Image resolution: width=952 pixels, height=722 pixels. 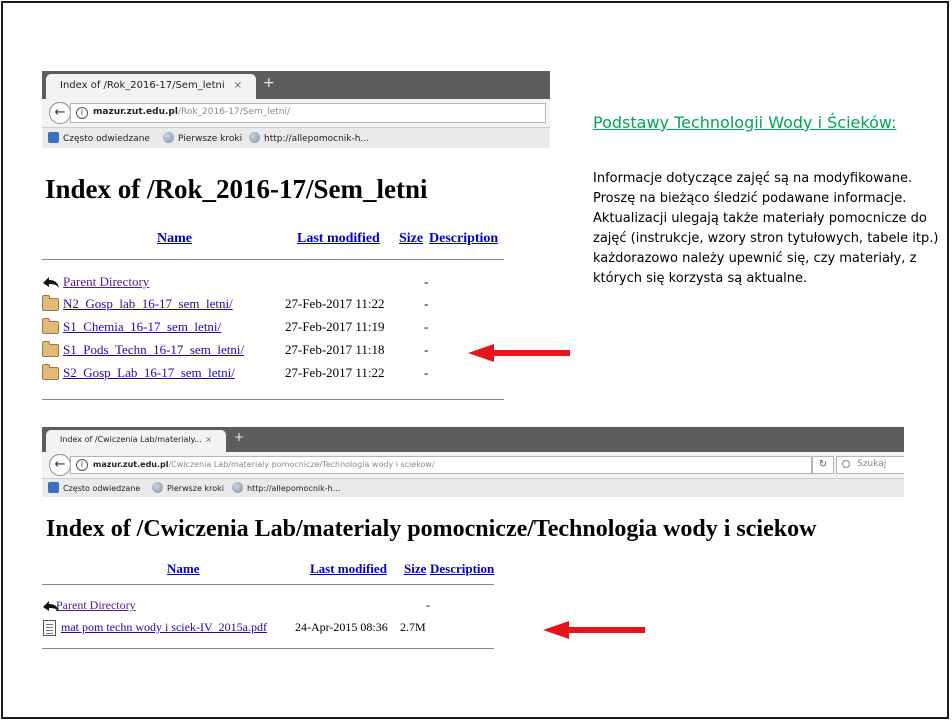 I want to click on side-title: Podstawy Technologii Wody i Ścieków:, so click(x=745, y=122).